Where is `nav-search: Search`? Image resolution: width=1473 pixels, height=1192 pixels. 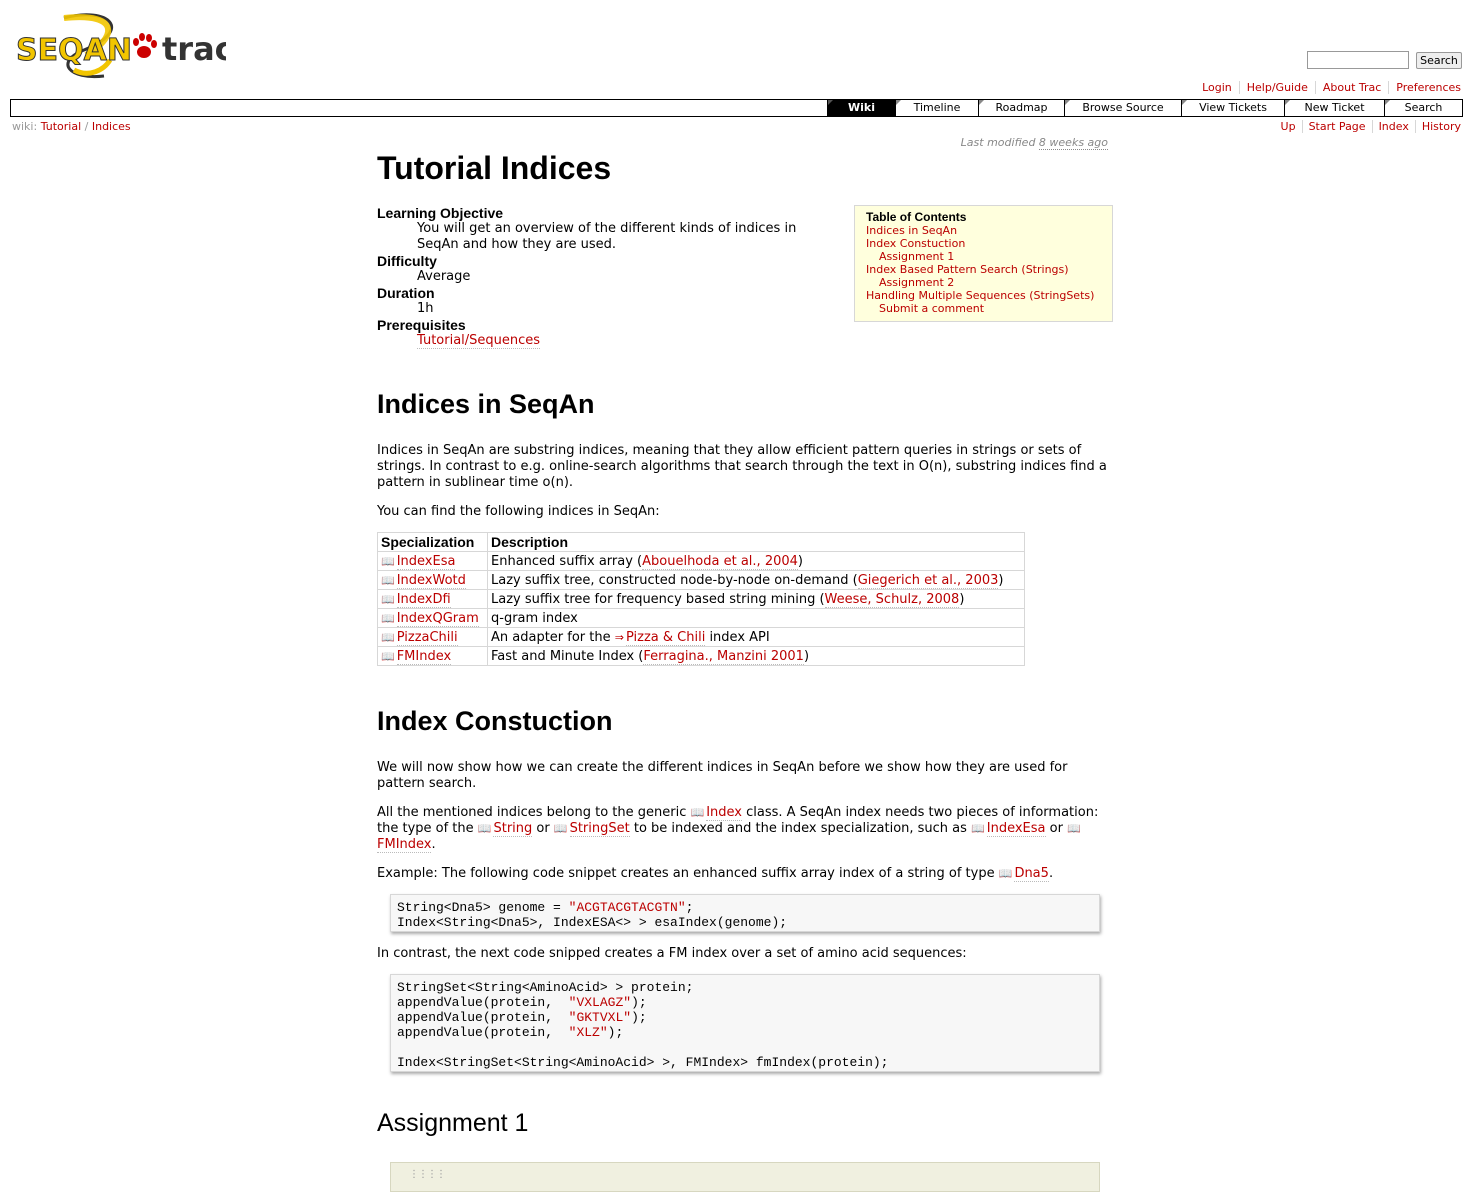
nav-search: Search is located at coordinates (1423, 108).